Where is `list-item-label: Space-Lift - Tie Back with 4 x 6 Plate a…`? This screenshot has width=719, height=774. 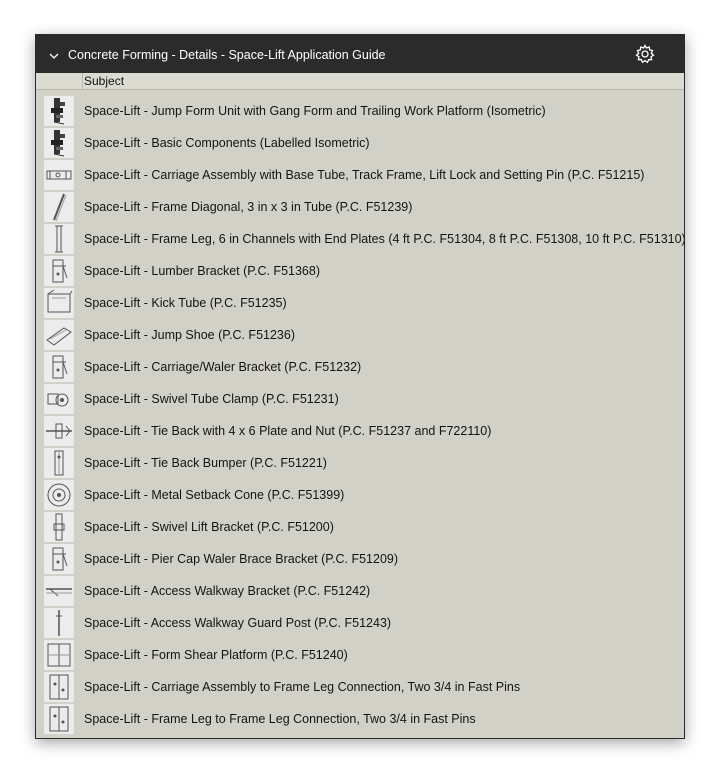
list-item-label: Space-Lift - Tie Back with 4 x 6 Plate a… is located at coordinates (288, 431).